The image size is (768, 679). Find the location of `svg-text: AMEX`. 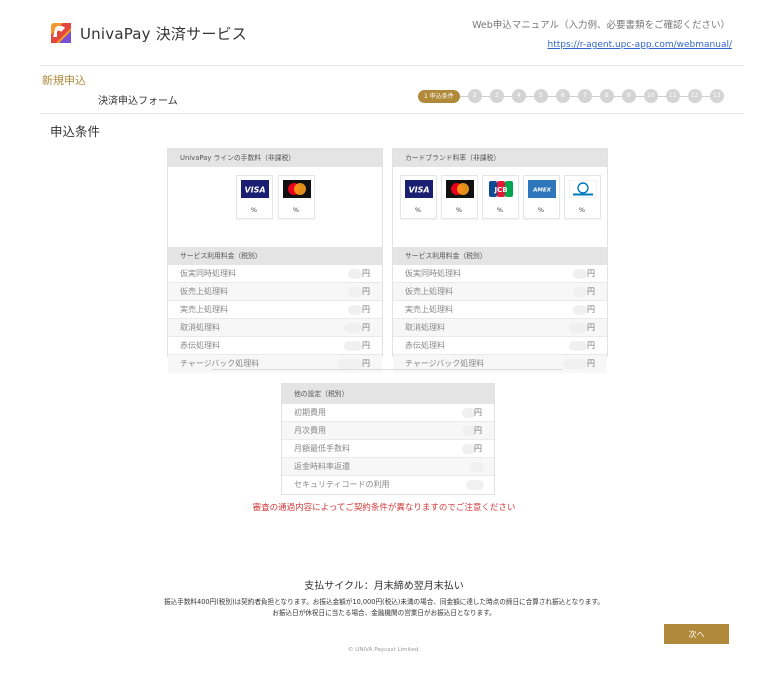

svg-text: AMEX is located at coordinates (541, 191).